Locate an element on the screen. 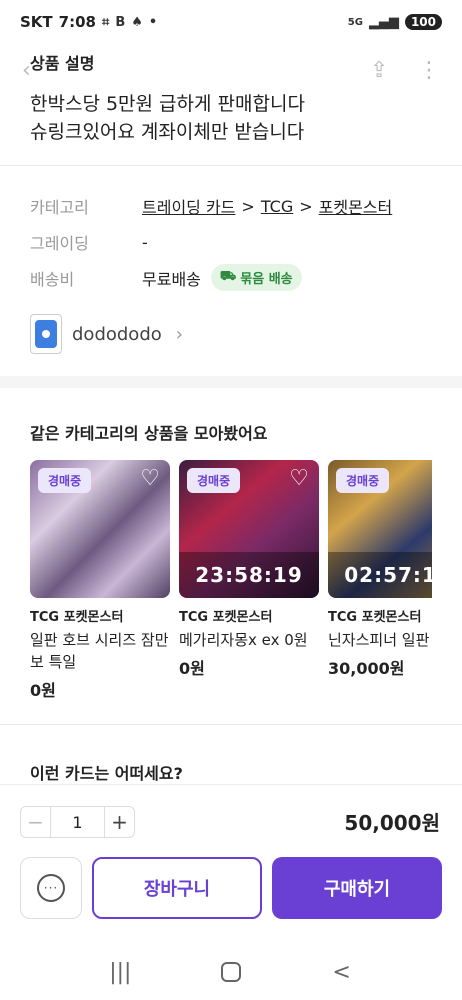  carrier: SKT is located at coordinates (36, 22).